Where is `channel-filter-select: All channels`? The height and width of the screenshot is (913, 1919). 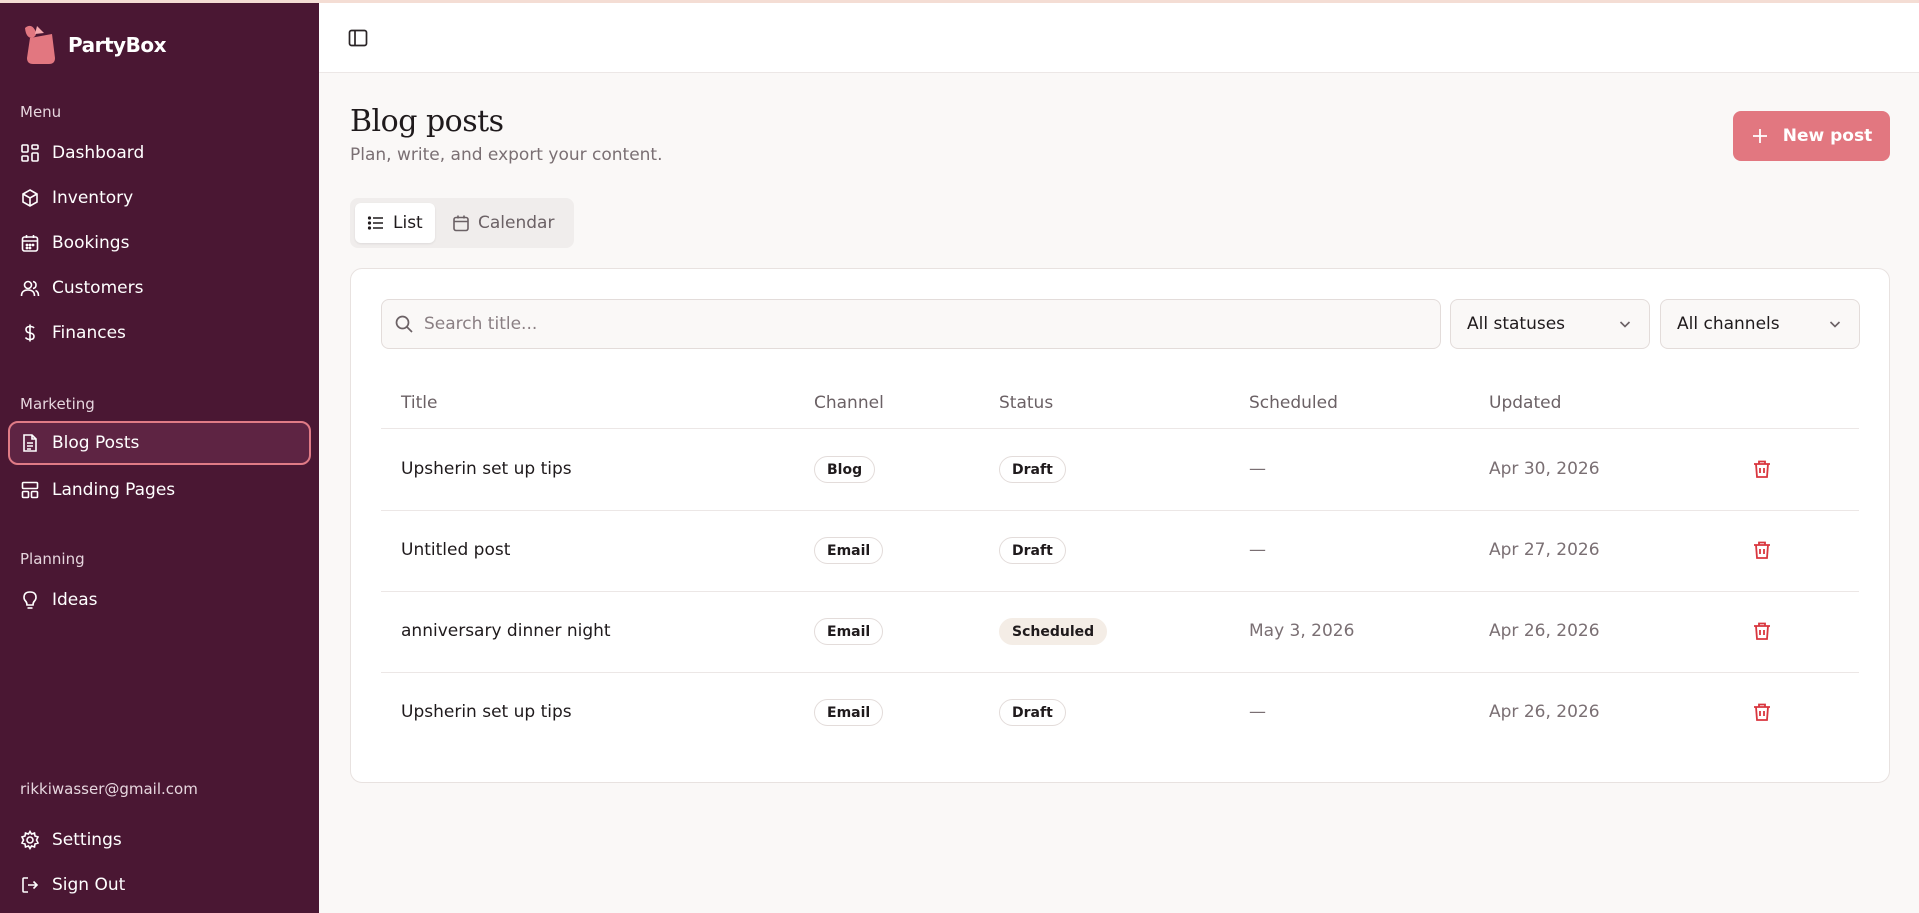
channel-filter-select: All channels is located at coordinates (1760, 324).